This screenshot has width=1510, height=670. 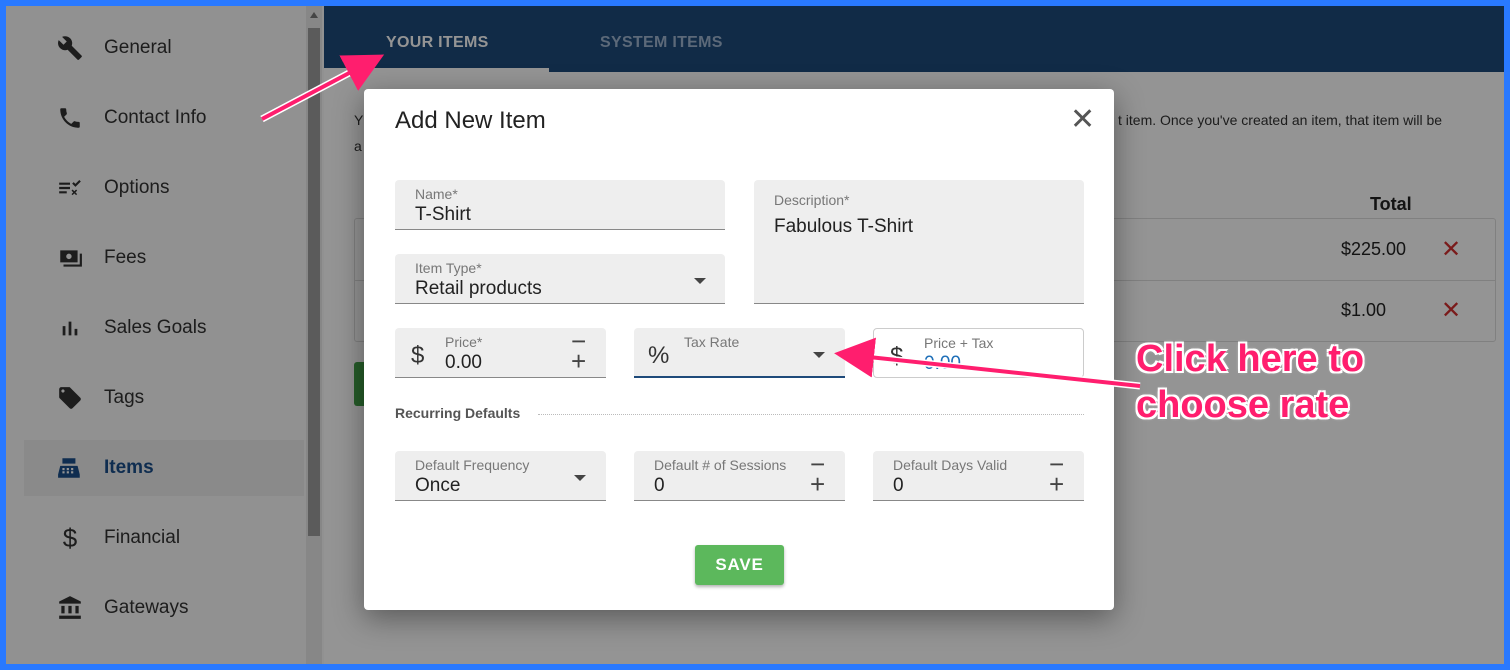 What do you see at coordinates (898, 485) in the screenshot?
I see `default-days-valid-value: 0` at bounding box center [898, 485].